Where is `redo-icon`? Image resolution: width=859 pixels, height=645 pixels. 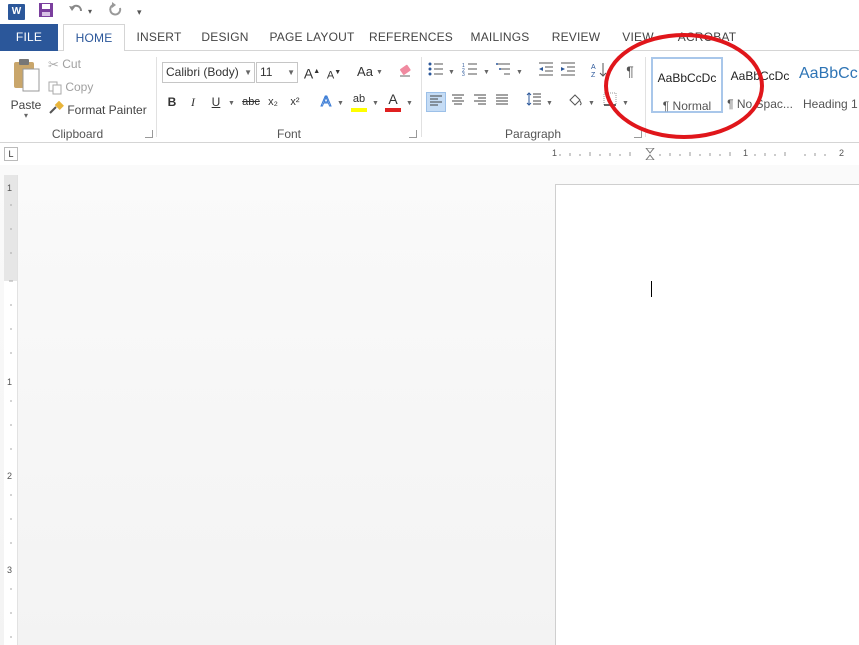 redo-icon is located at coordinates (116, 12).